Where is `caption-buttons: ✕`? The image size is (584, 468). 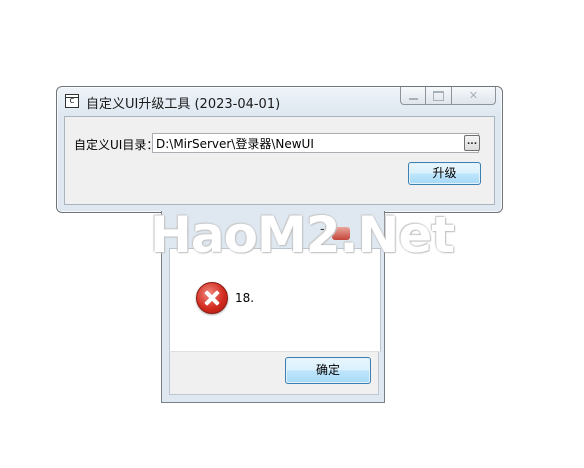 caption-buttons: ✕ is located at coordinates (448, 96).